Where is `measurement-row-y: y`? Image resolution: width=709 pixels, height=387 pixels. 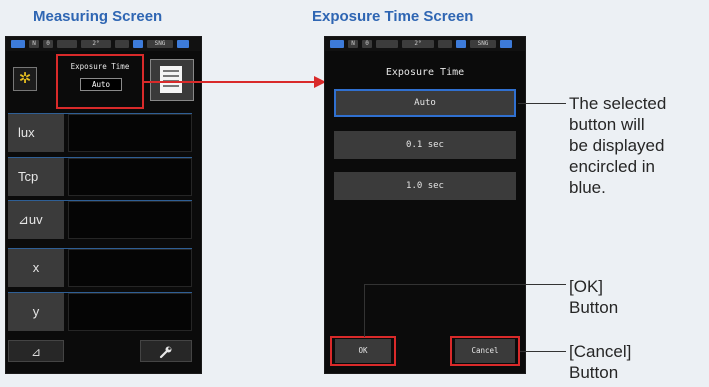
measurement-row-y: y is located at coordinates (100, 311).